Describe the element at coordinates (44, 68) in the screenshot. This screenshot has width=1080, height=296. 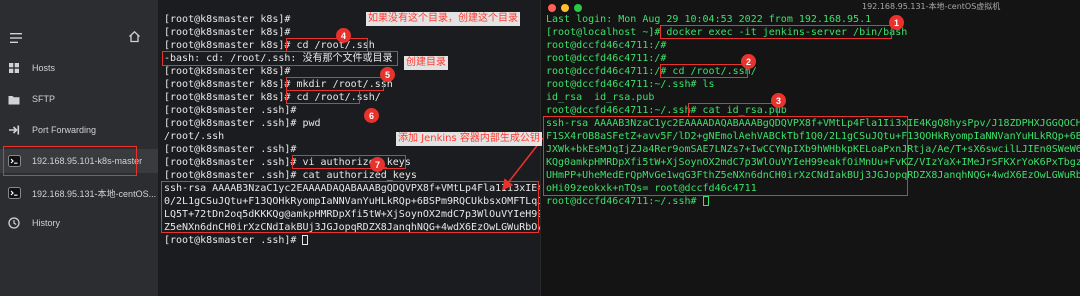
I see `sidebar-item-label: Hosts` at that location.